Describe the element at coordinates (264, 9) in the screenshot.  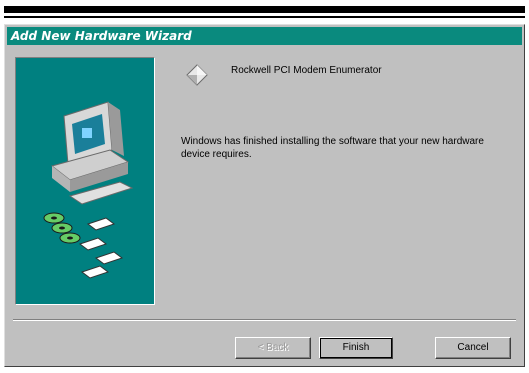
I see `document-rule-thick` at that location.